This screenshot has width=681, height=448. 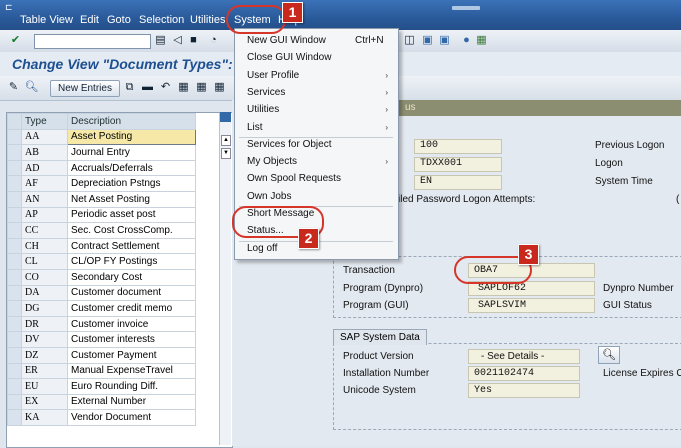 What do you see at coordinates (131, 402) in the screenshot?
I see `description-cell: External Number` at bounding box center [131, 402].